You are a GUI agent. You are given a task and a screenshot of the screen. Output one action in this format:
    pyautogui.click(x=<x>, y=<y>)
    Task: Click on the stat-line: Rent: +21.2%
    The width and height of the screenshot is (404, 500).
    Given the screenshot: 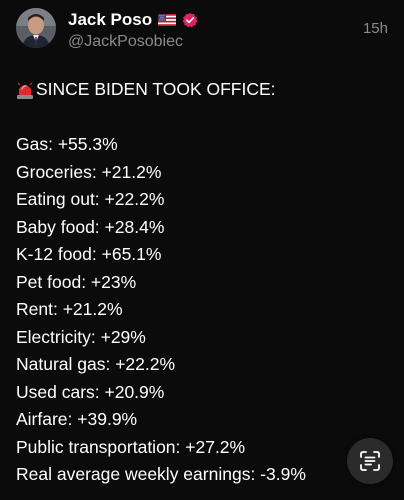 What is the action you would take?
    pyautogui.click(x=69, y=309)
    